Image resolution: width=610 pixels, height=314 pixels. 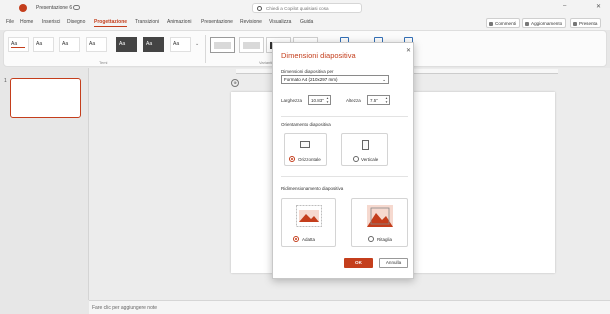 I want to click on search-placeholder: Chiedi a Copilot qualsiasi cosa, so click(x=297, y=8).